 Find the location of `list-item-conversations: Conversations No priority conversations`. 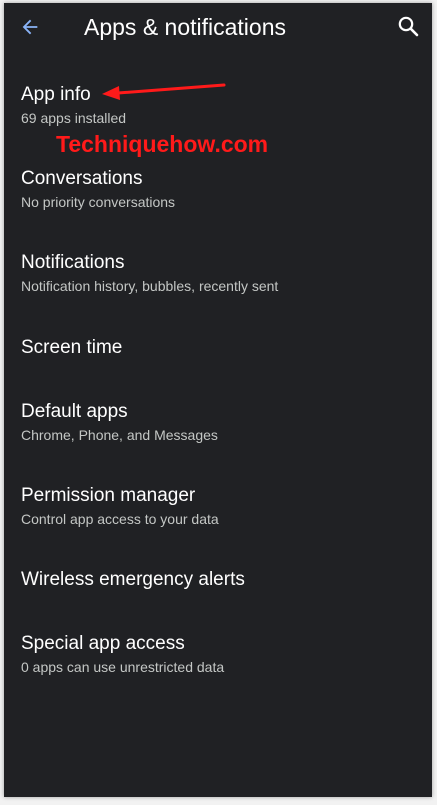

list-item-conversations: Conversations No priority conversations is located at coordinates (218, 189).